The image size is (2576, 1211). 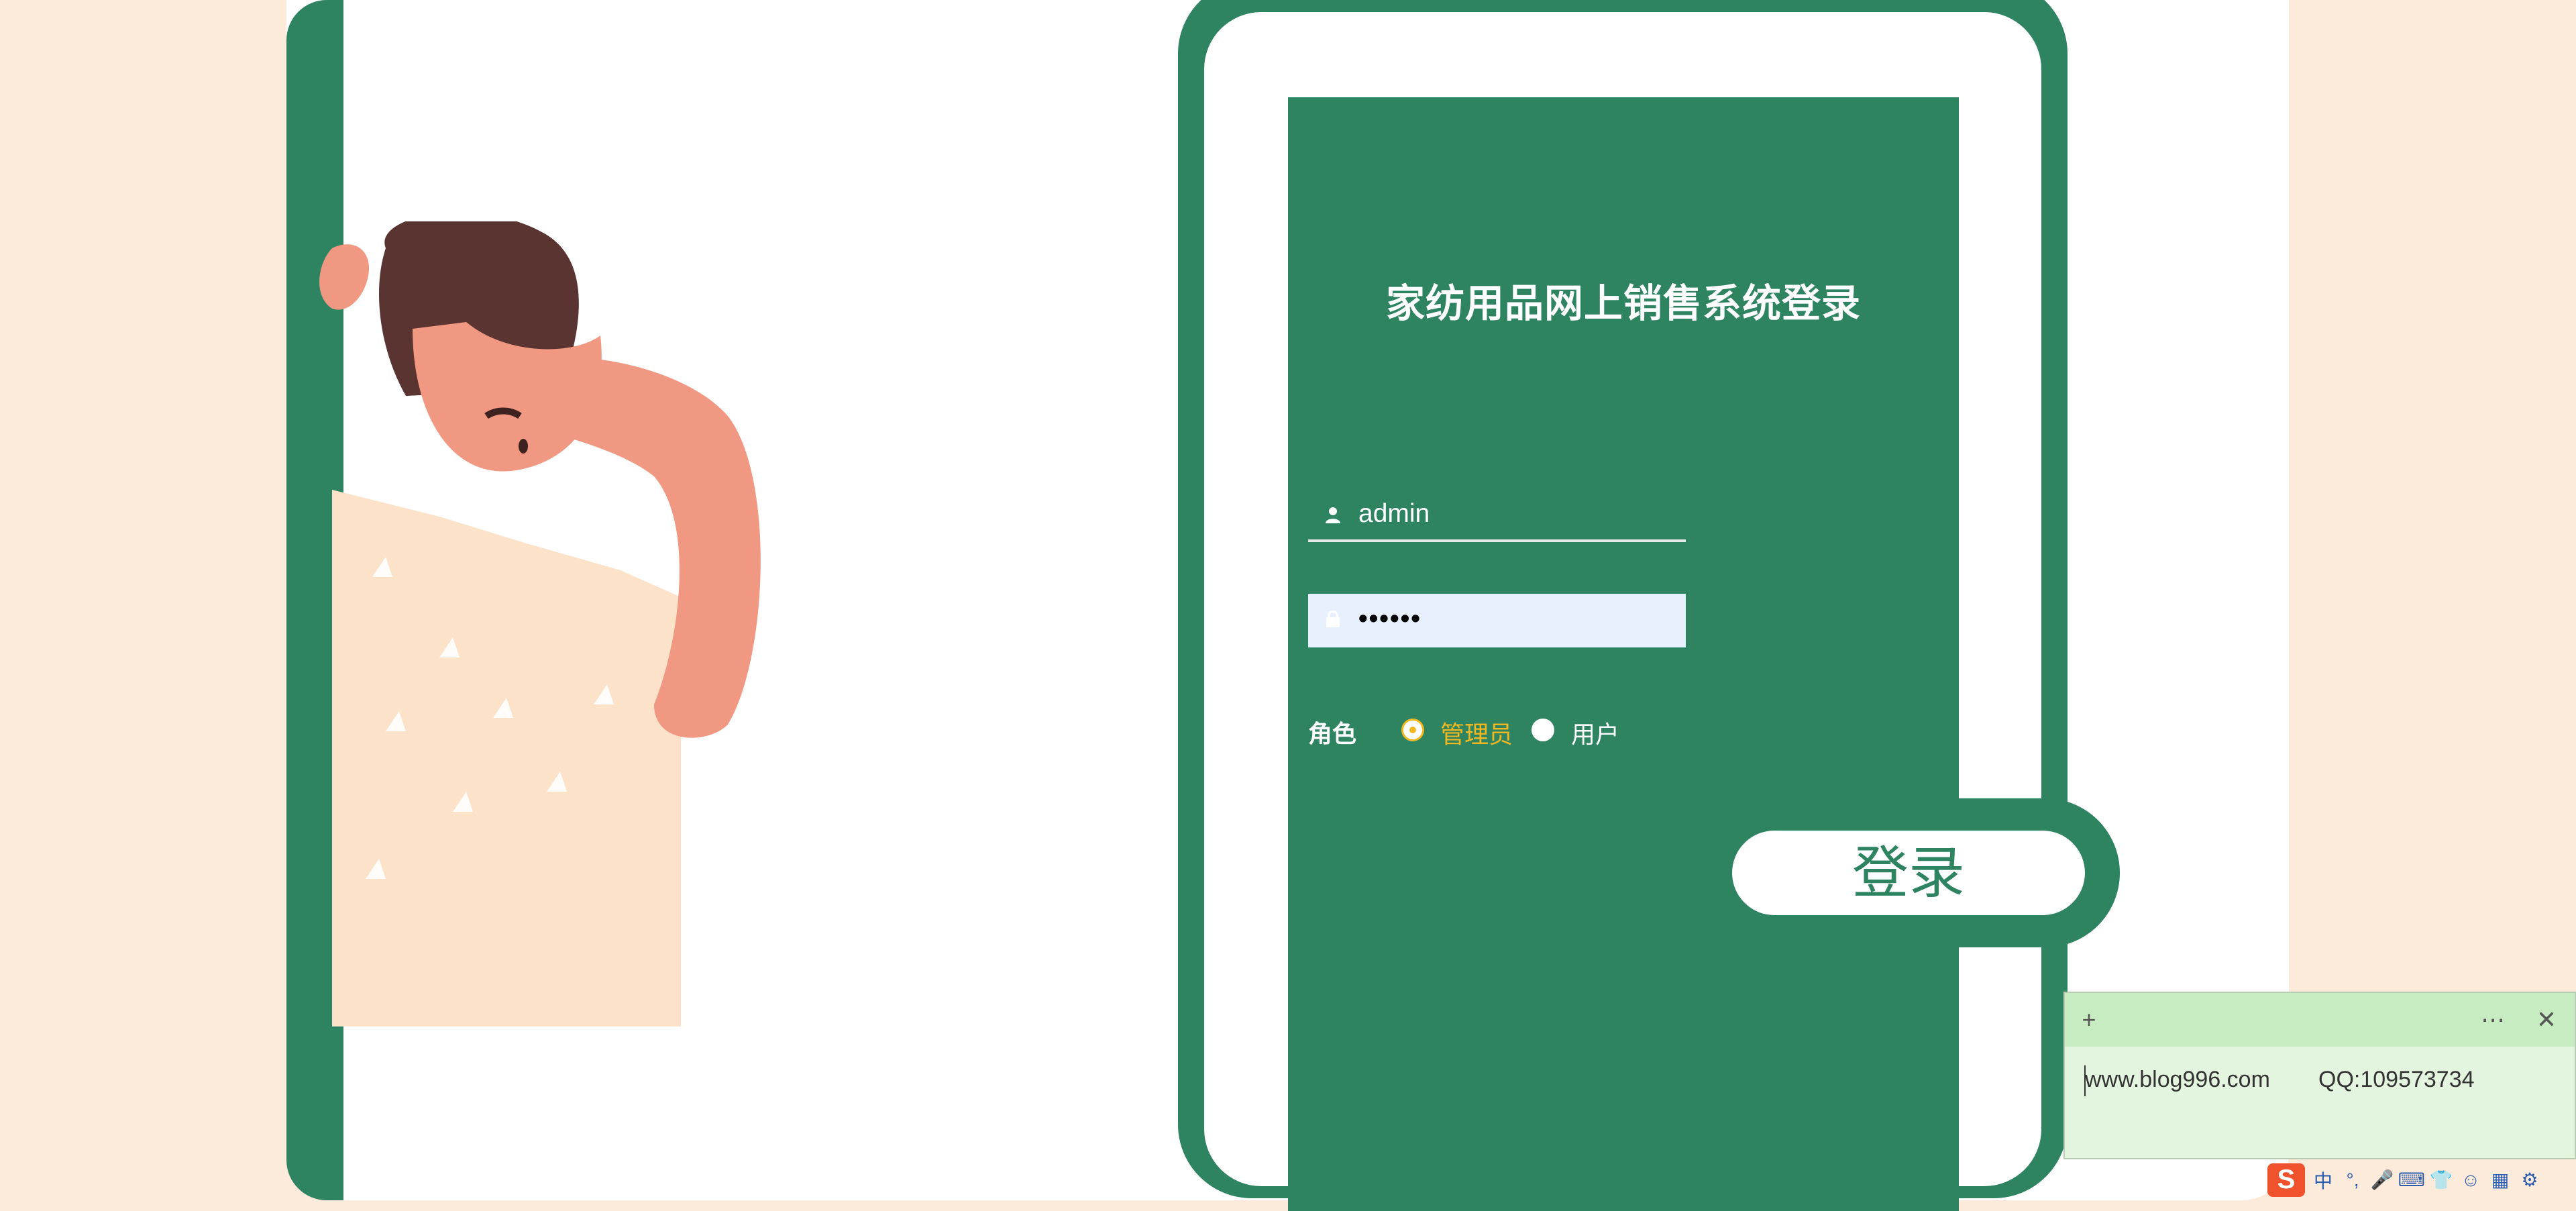 I want to click on toolbox-icon: ▦, so click(x=2500, y=1180).